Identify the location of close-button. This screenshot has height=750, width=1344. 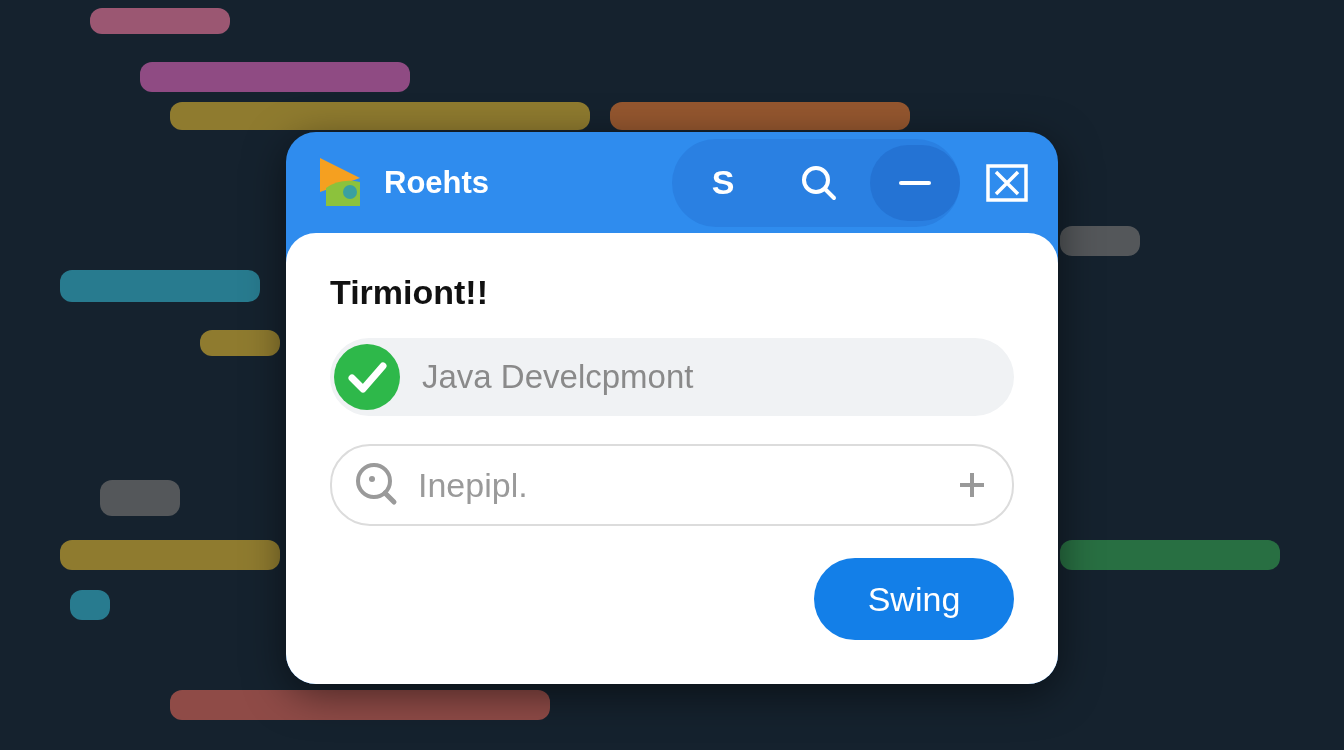
(1007, 182).